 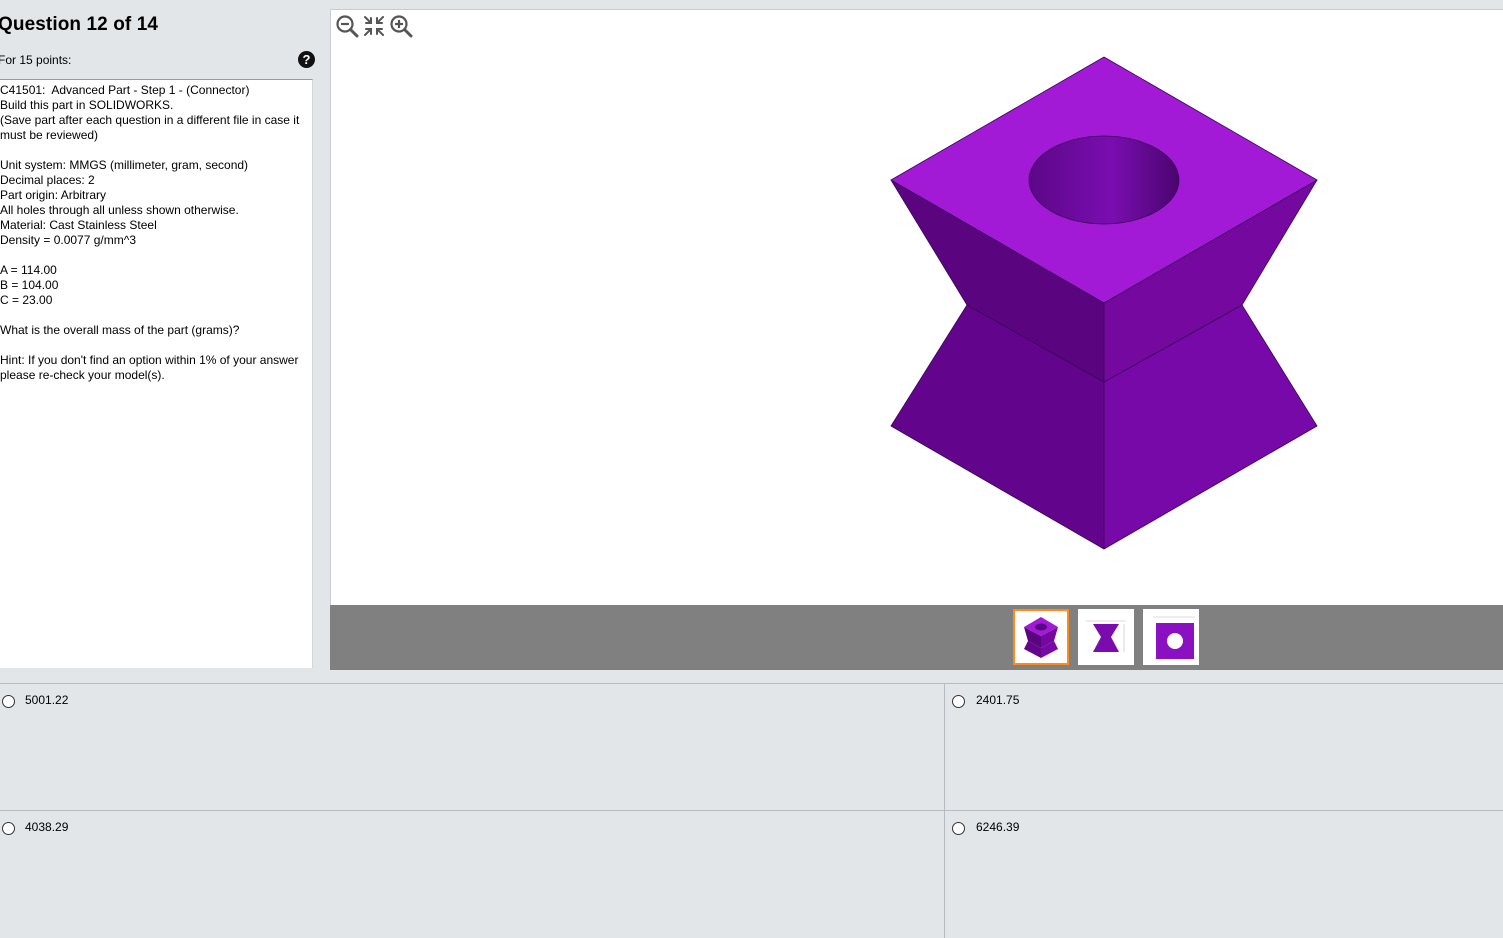 I want to click on front-view-icon, so click(x=1106, y=636).